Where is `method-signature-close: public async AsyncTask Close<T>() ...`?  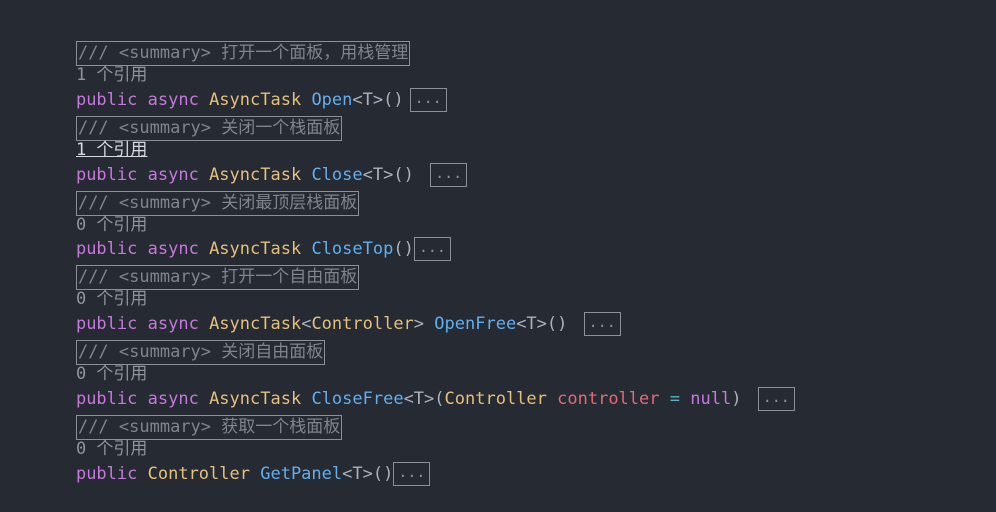
method-signature-close: public async AsyncTask Close<T>() ... is located at coordinates (251, 162).